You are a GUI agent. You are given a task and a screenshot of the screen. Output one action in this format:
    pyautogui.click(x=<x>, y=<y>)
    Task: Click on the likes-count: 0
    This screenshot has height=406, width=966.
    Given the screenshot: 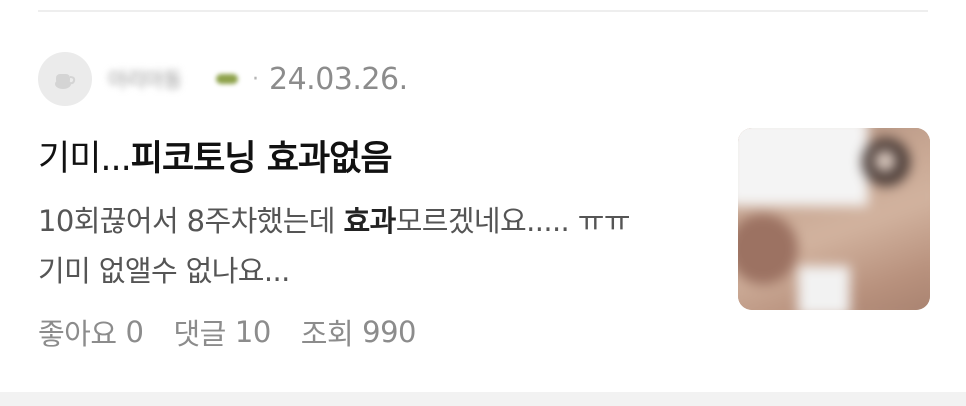 What is the action you would take?
    pyautogui.click(x=134, y=332)
    